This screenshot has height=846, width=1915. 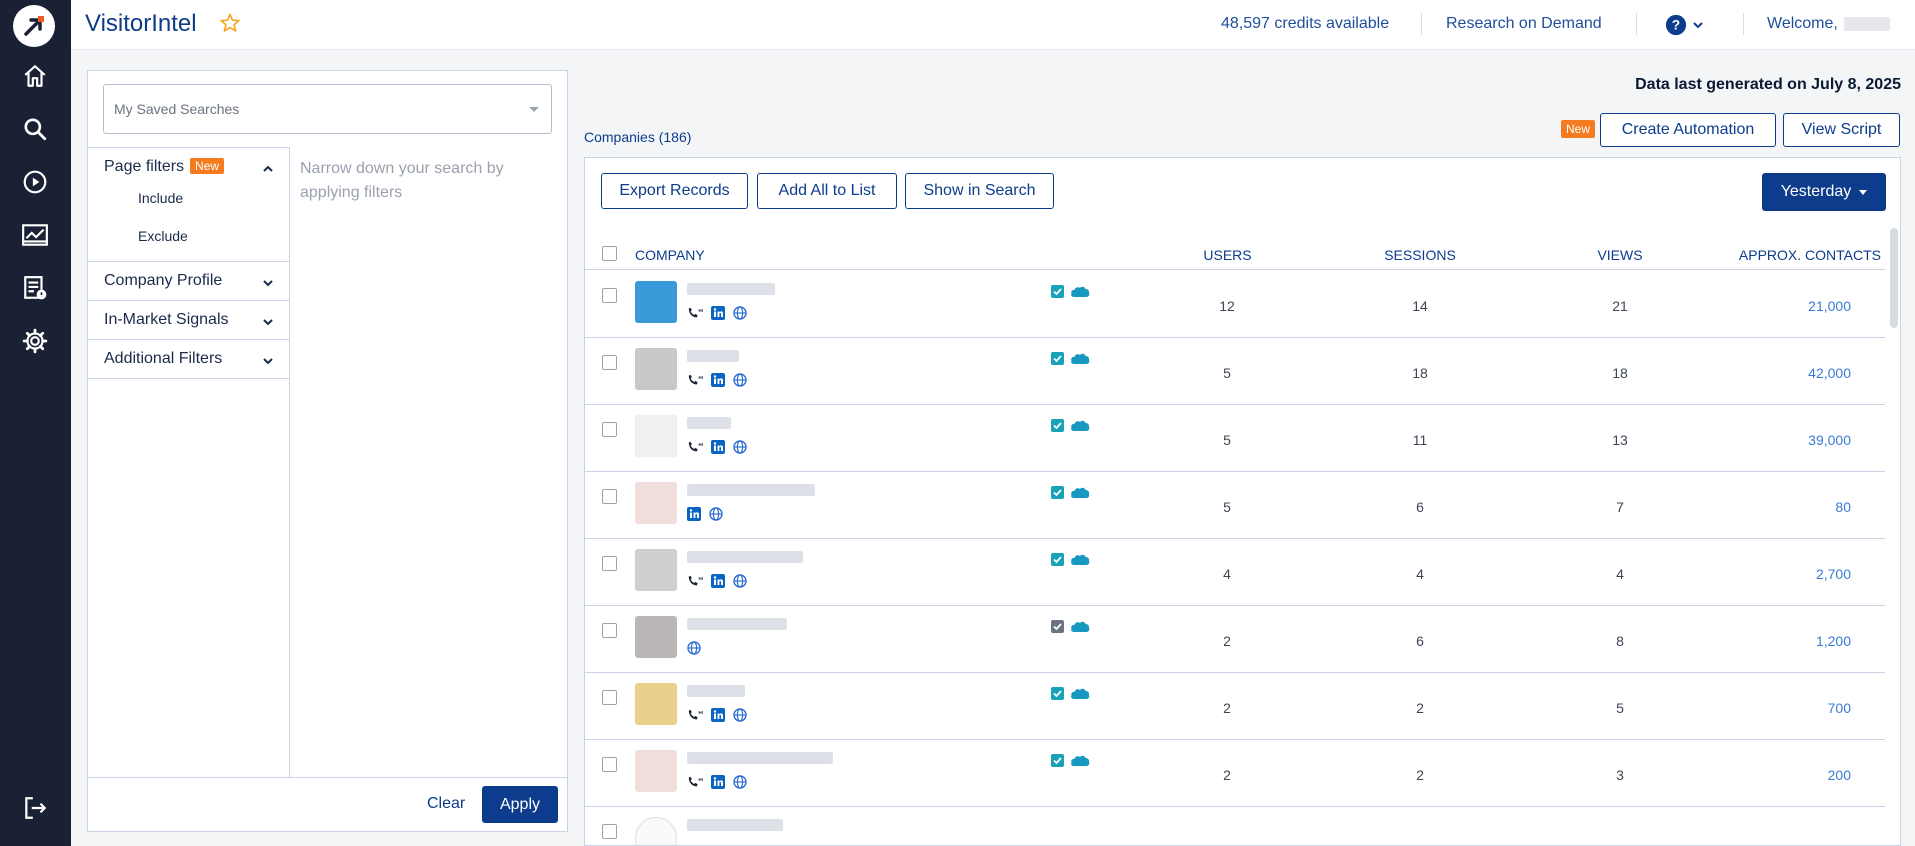 I want to click on add-all-to-list-button: Add All to List, so click(x=827, y=191).